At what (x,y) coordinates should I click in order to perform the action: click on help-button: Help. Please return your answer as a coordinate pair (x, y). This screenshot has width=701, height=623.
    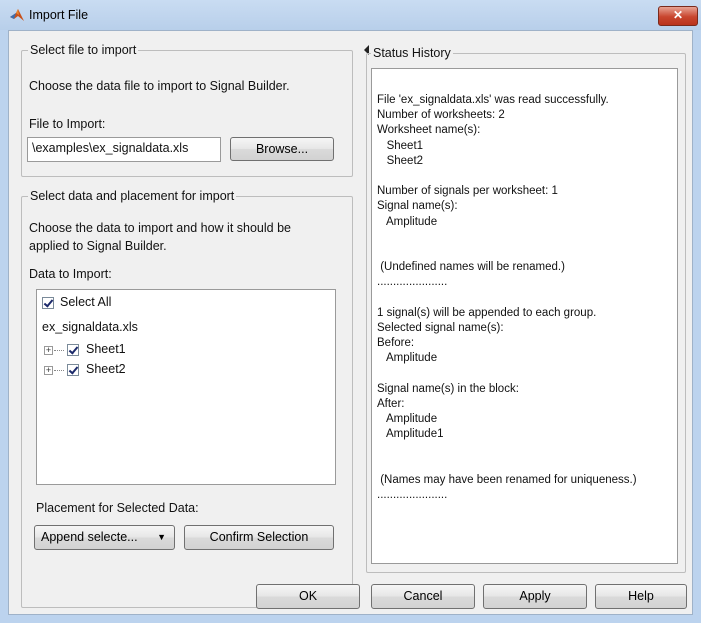
    Looking at the image, I should click on (641, 596).